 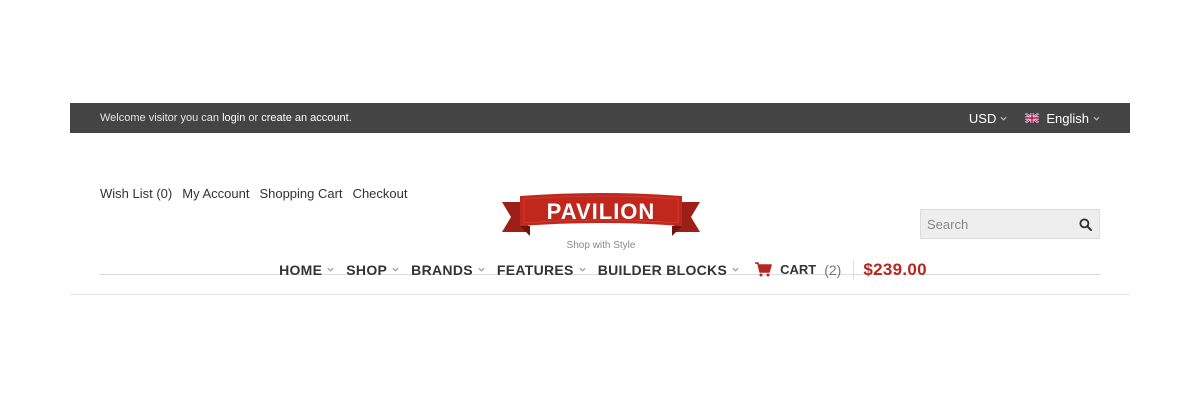 I want to click on logo-name: PAVILION, so click(x=601, y=211).